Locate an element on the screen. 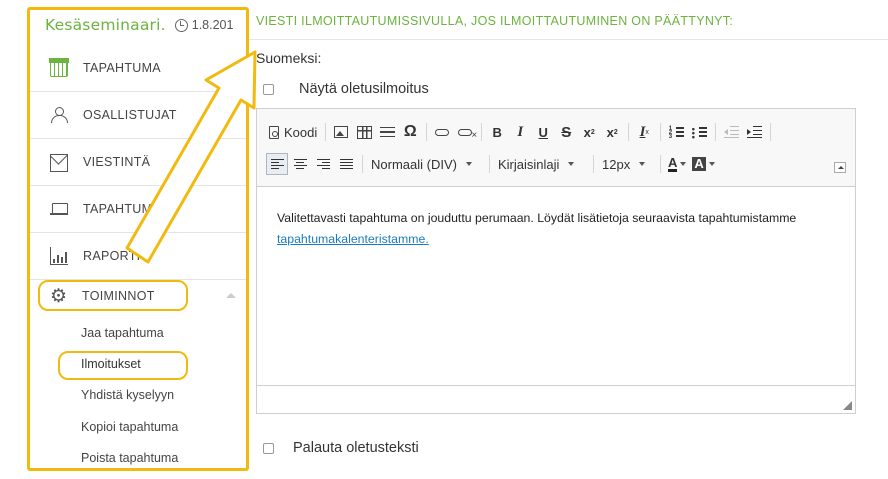 The image size is (888, 479). calendar-link: tapahtumakalenteristamme. is located at coordinates (353, 239).